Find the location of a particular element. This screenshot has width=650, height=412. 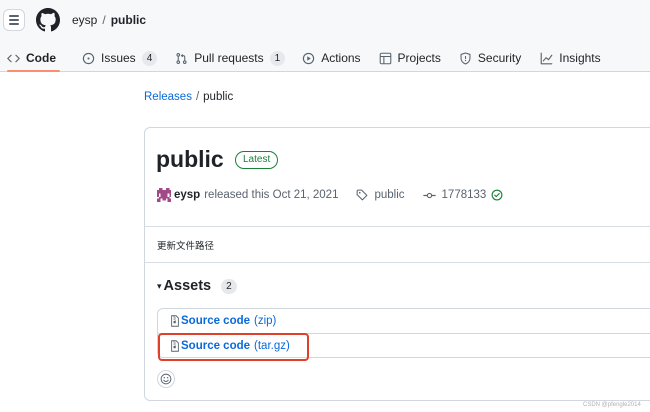

release-date-text: released this Oct 21, 2021 is located at coordinates (271, 195).